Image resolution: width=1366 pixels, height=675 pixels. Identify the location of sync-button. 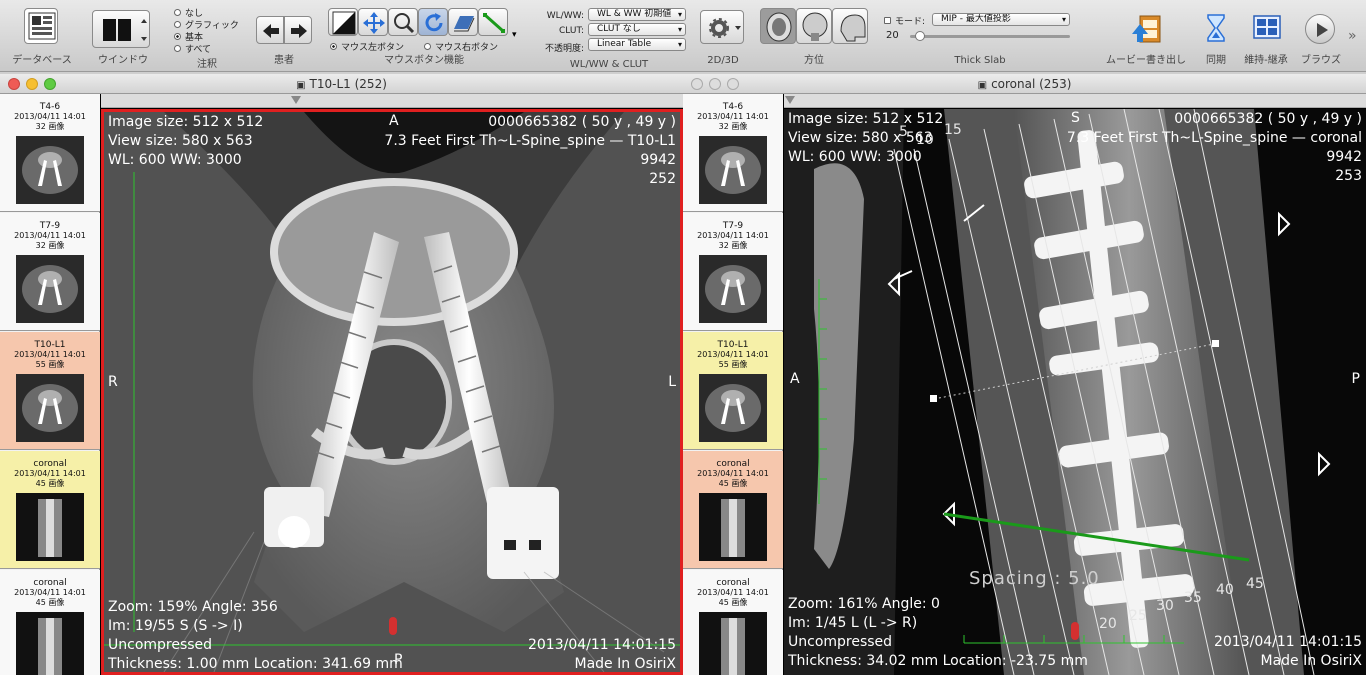
(1216, 29).